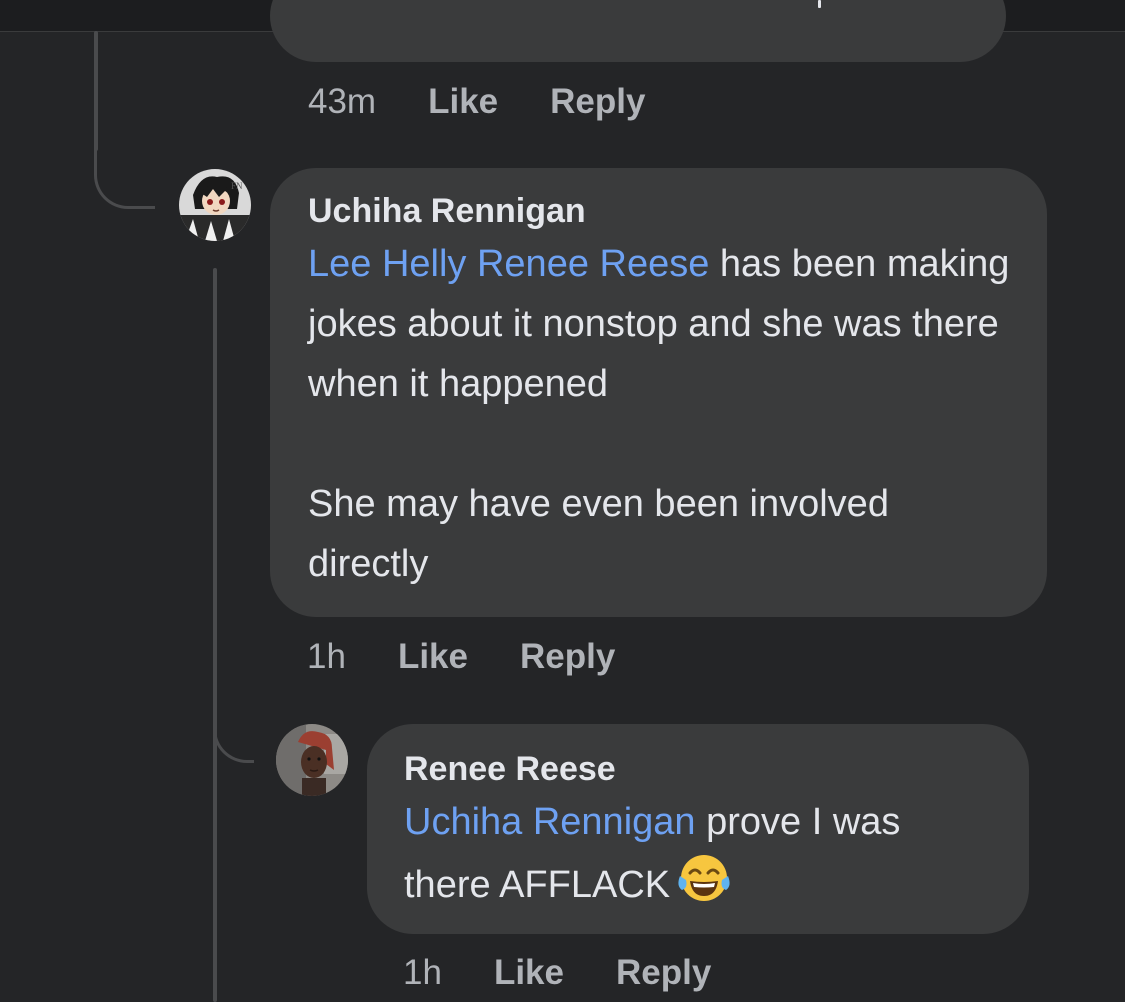  What do you see at coordinates (237, 186) in the screenshot?
I see `svg-text: FN` at bounding box center [237, 186].